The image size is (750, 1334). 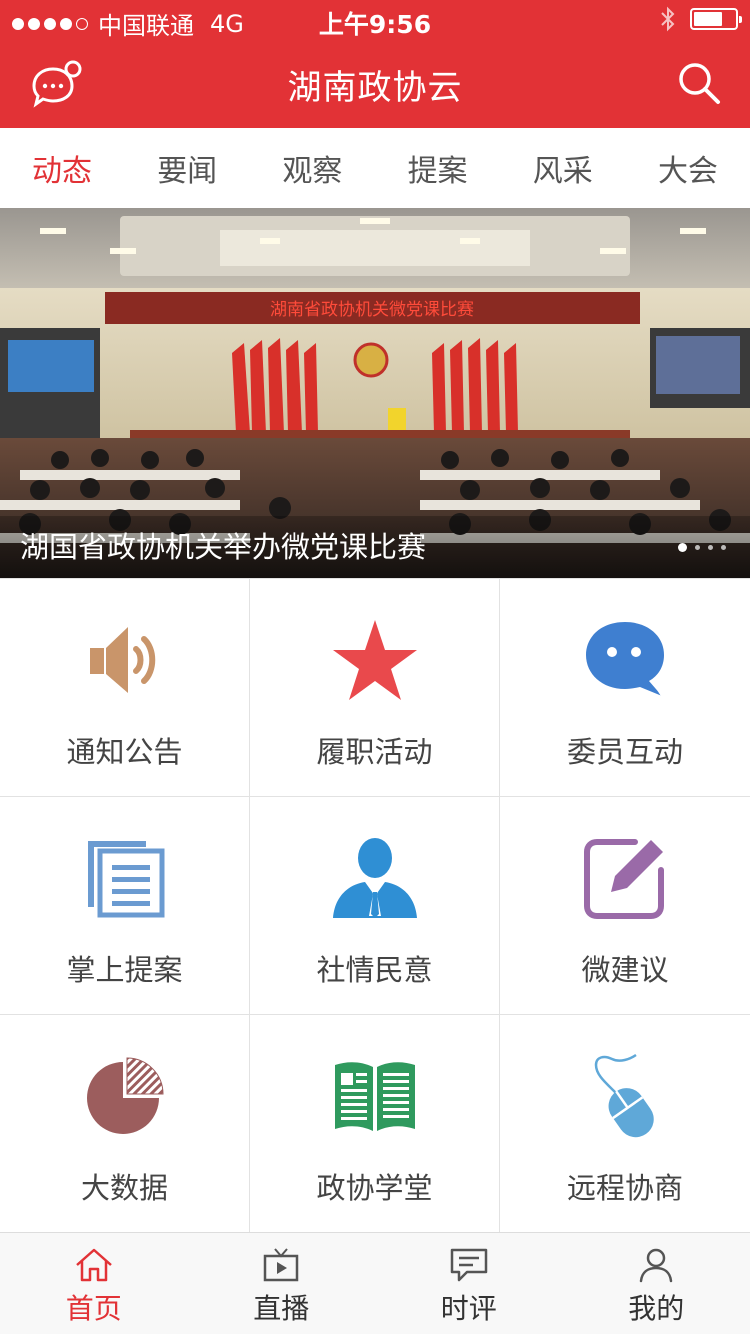 I want to click on tab-fengcai: 风采, so click(x=563, y=168).